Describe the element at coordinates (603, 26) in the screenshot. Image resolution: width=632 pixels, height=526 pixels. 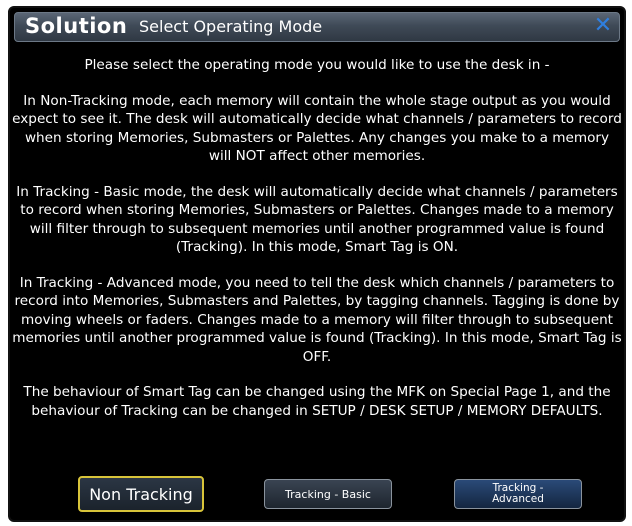
I see `close-icon: ✕` at that location.